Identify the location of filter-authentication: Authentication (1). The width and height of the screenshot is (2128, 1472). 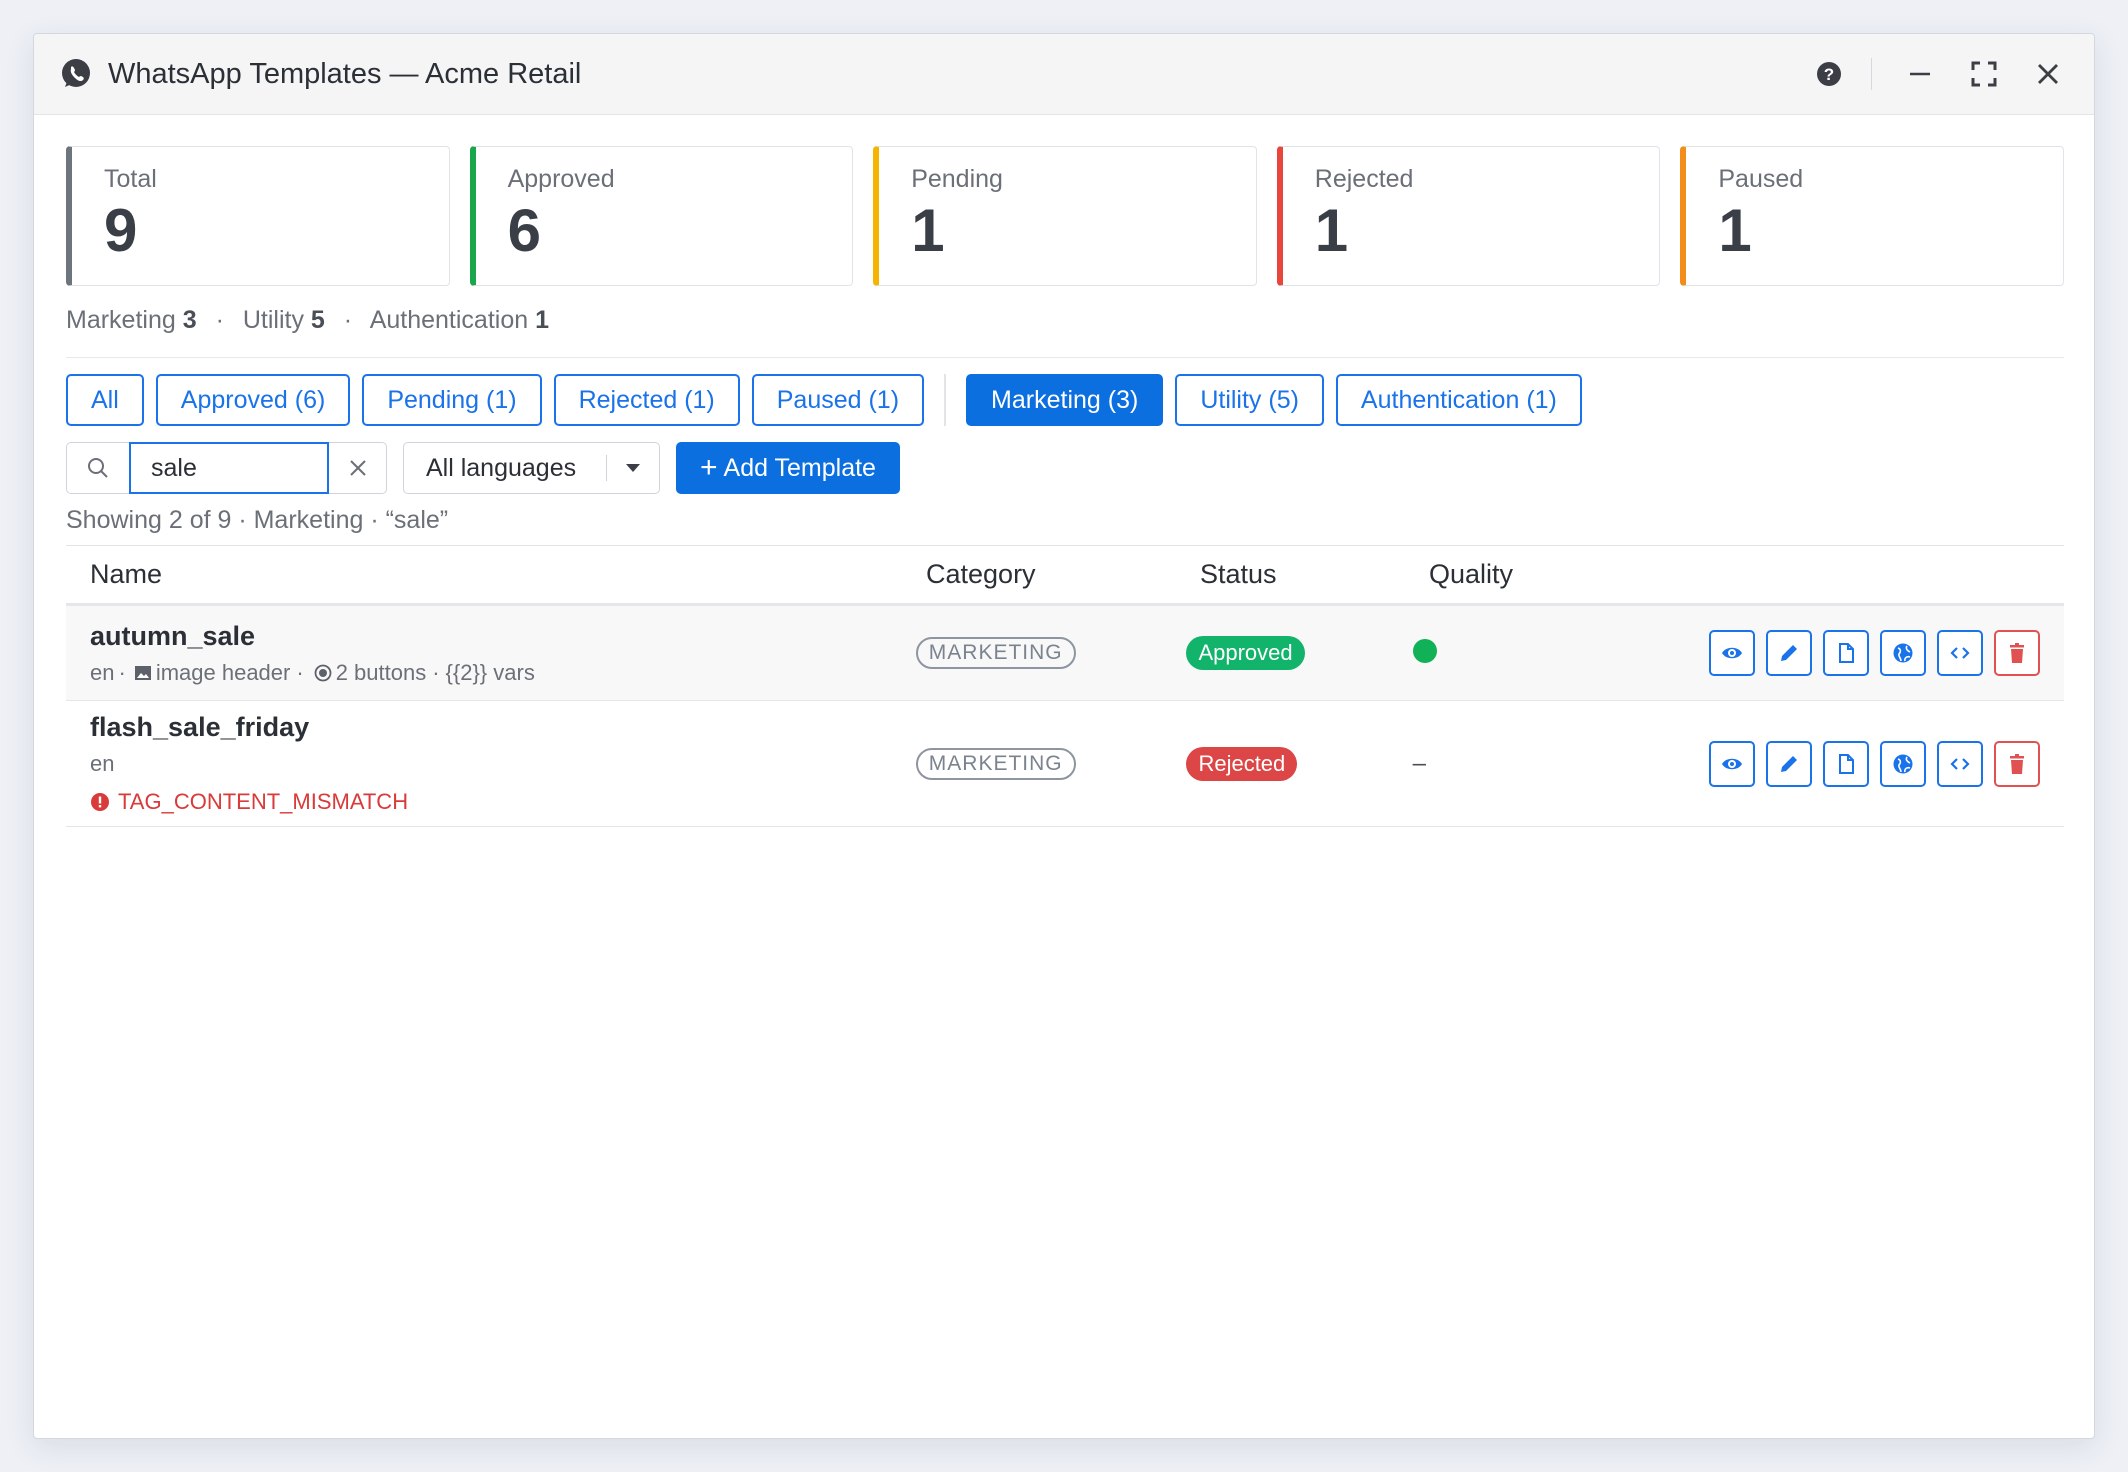
(1458, 400).